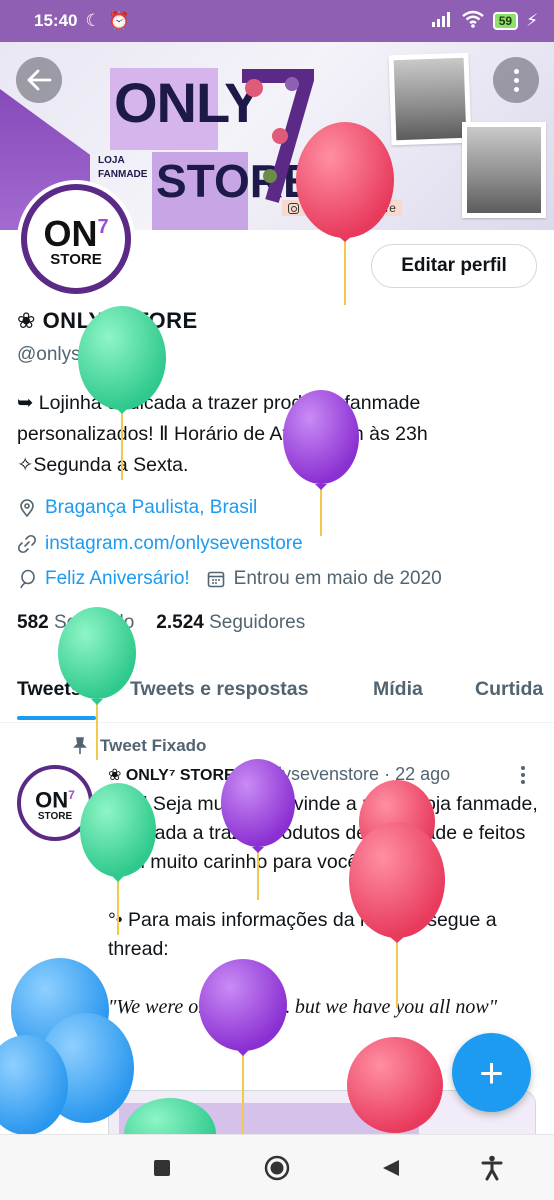  I want to click on tweet-avatar: ON7 STORE, so click(55, 803).